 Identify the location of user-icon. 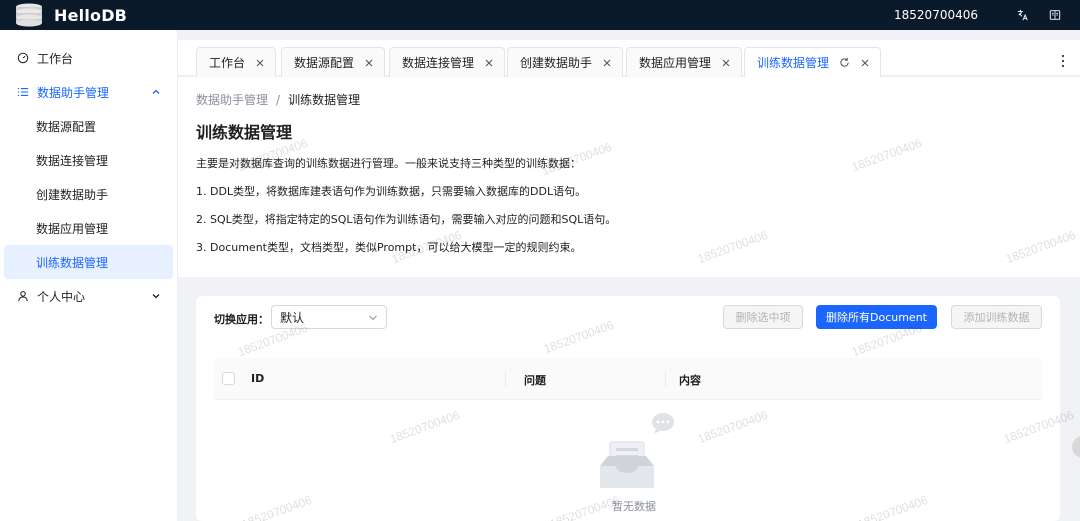
(23, 296).